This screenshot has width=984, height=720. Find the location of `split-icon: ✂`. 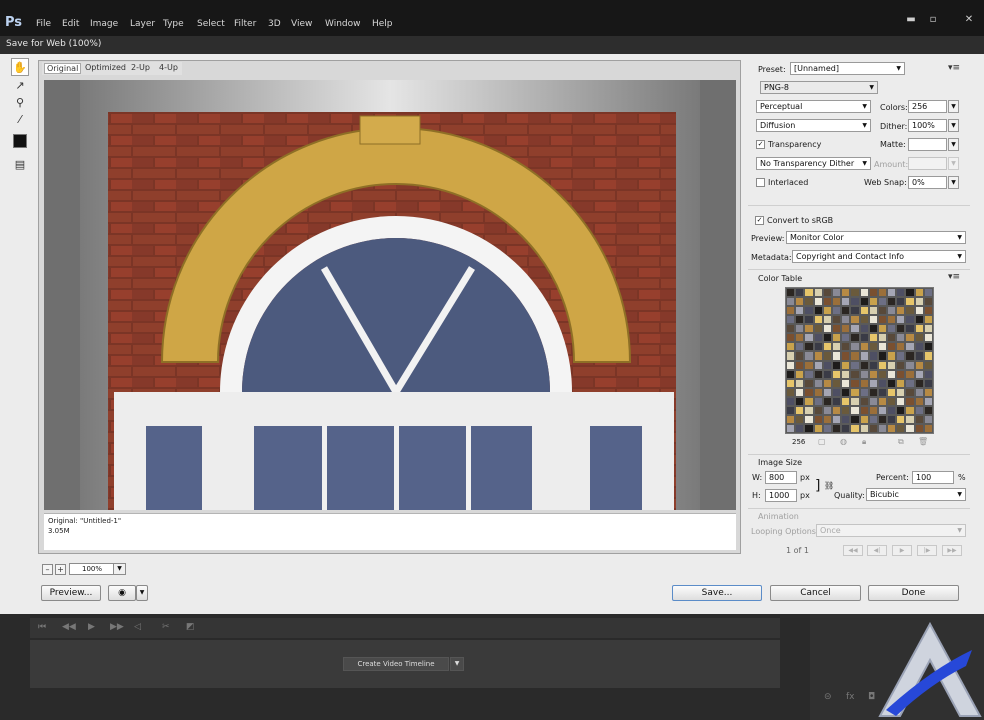

split-icon: ✂ is located at coordinates (166, 627).